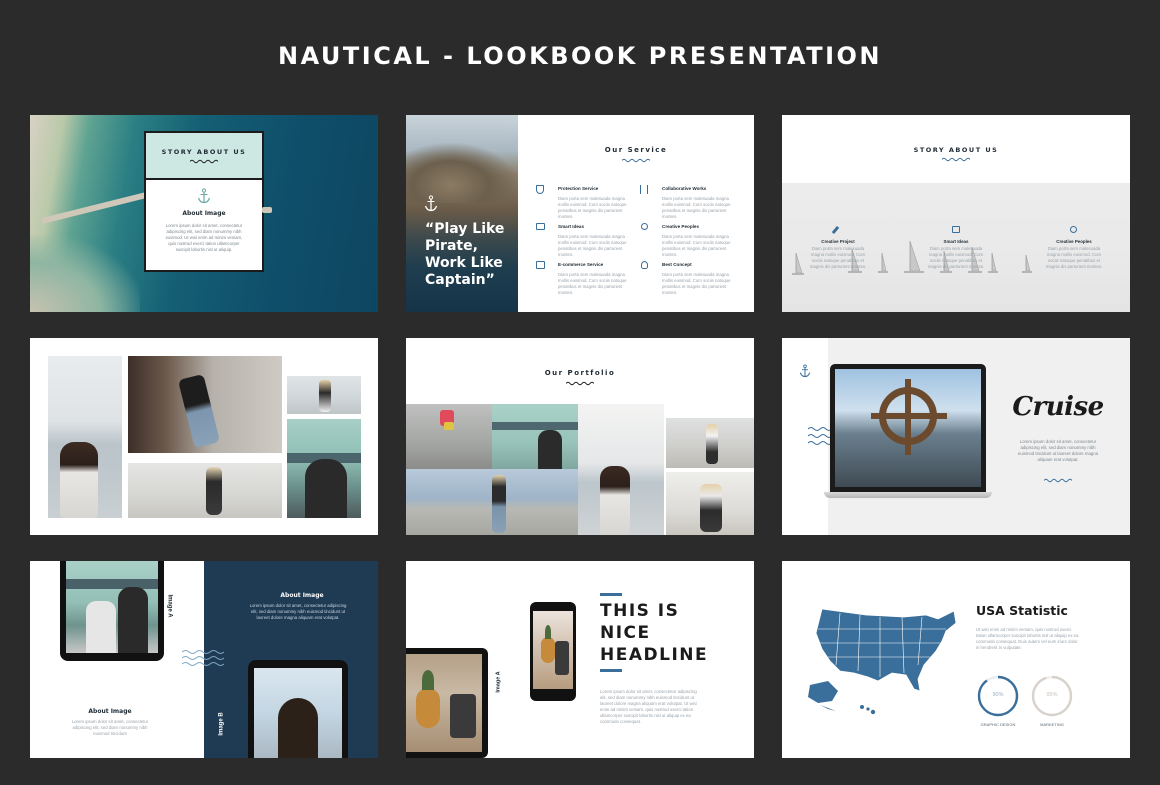  What do you see at coordinates (684, 188) in the screenshot?
I see `service-title: Collaborative Works` at bounding box center [684, 188].